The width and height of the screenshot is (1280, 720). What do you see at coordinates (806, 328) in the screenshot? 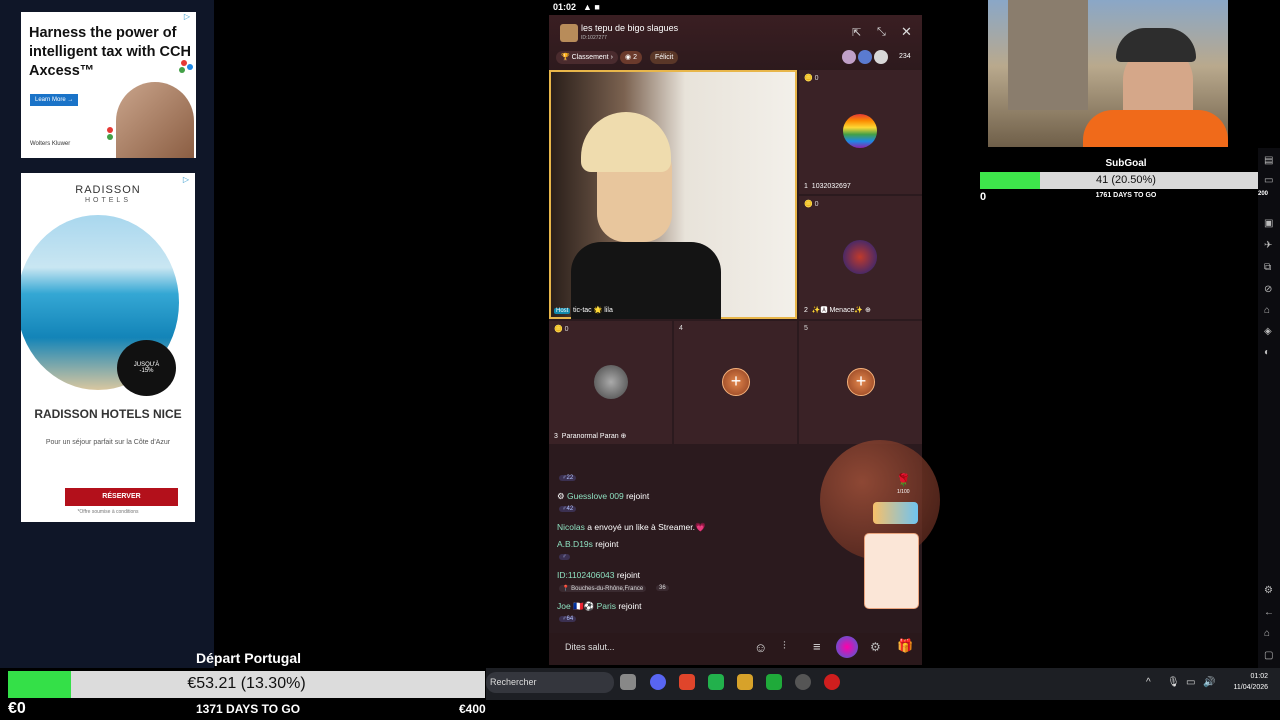
I see `seat-index: 5` at bounding box center [806, 328].